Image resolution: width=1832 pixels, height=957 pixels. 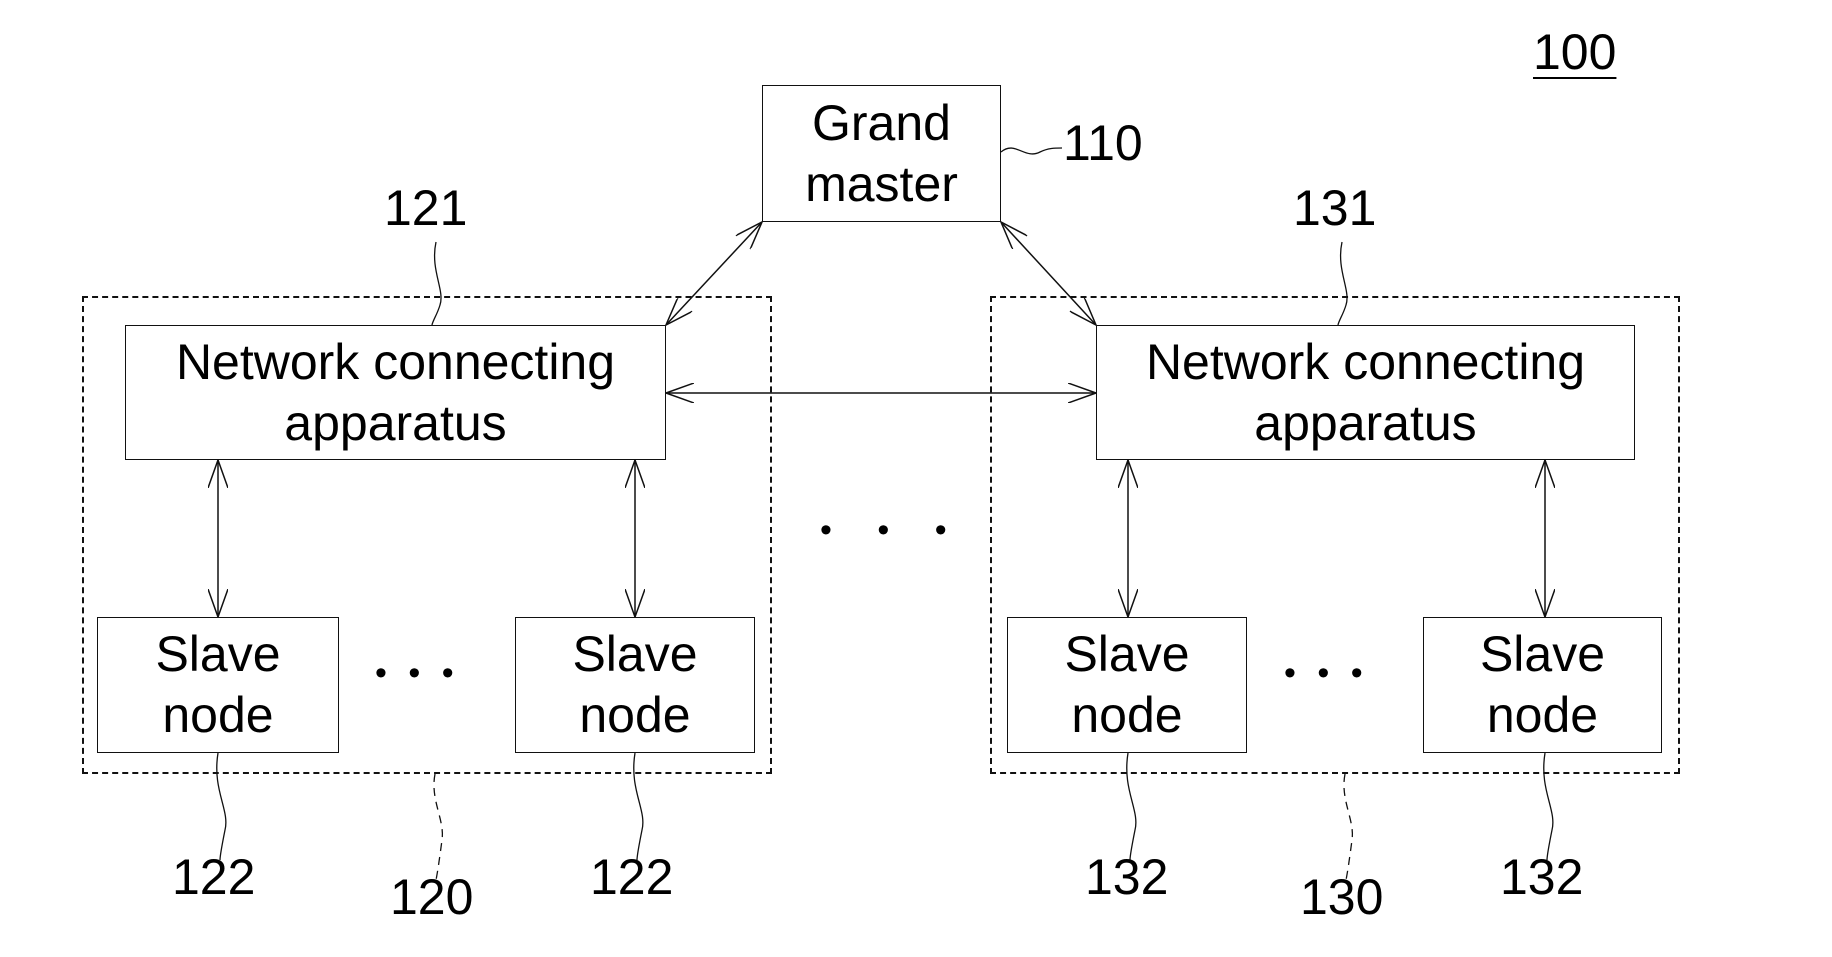 I want to click on slave-node-122-b: Slave node, so click(x=635, y=685).